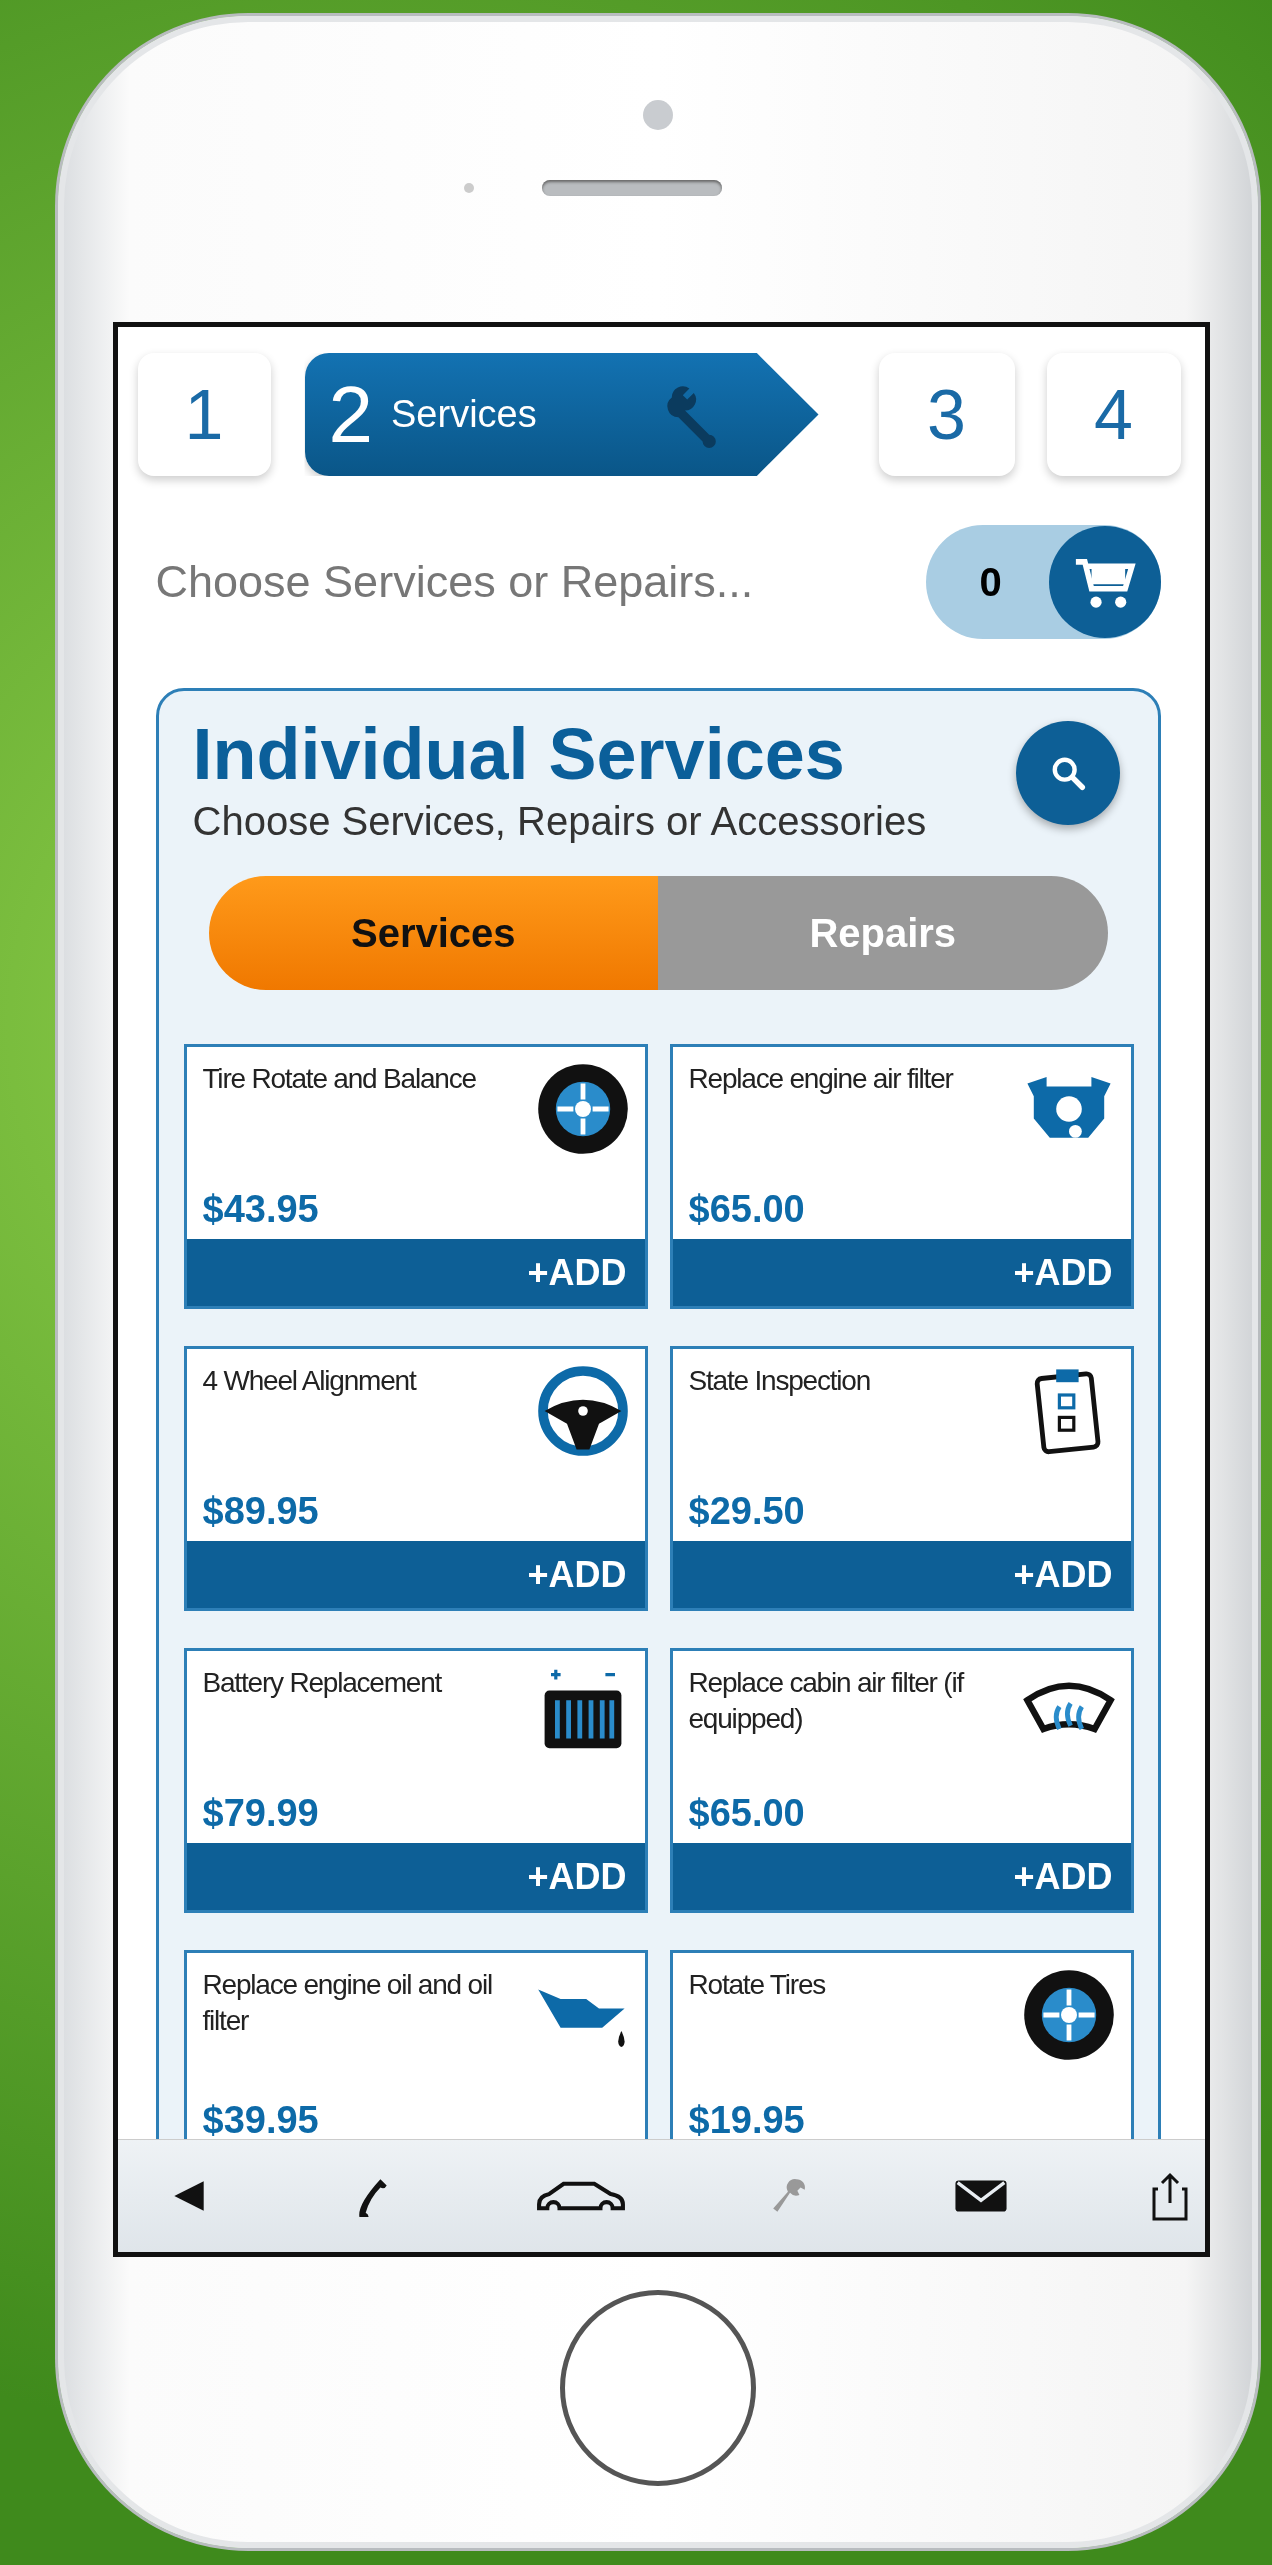  What do you see at coordinates (1170, 2196) in the screenshot?
I see `share-button` at bounding box center [1170, 2196].